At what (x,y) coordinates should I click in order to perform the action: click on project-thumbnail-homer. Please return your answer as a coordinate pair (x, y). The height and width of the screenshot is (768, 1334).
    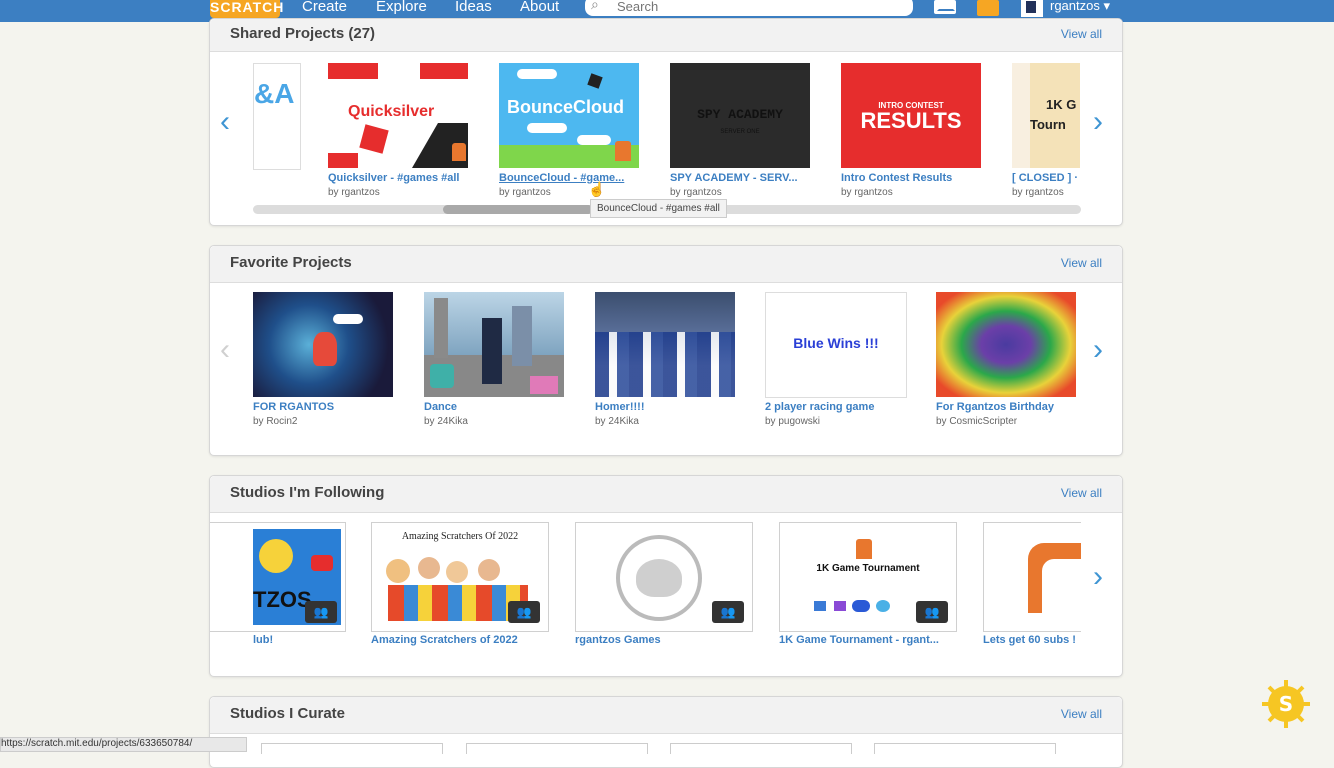
    Looking at the image, I should click on (665, 344).